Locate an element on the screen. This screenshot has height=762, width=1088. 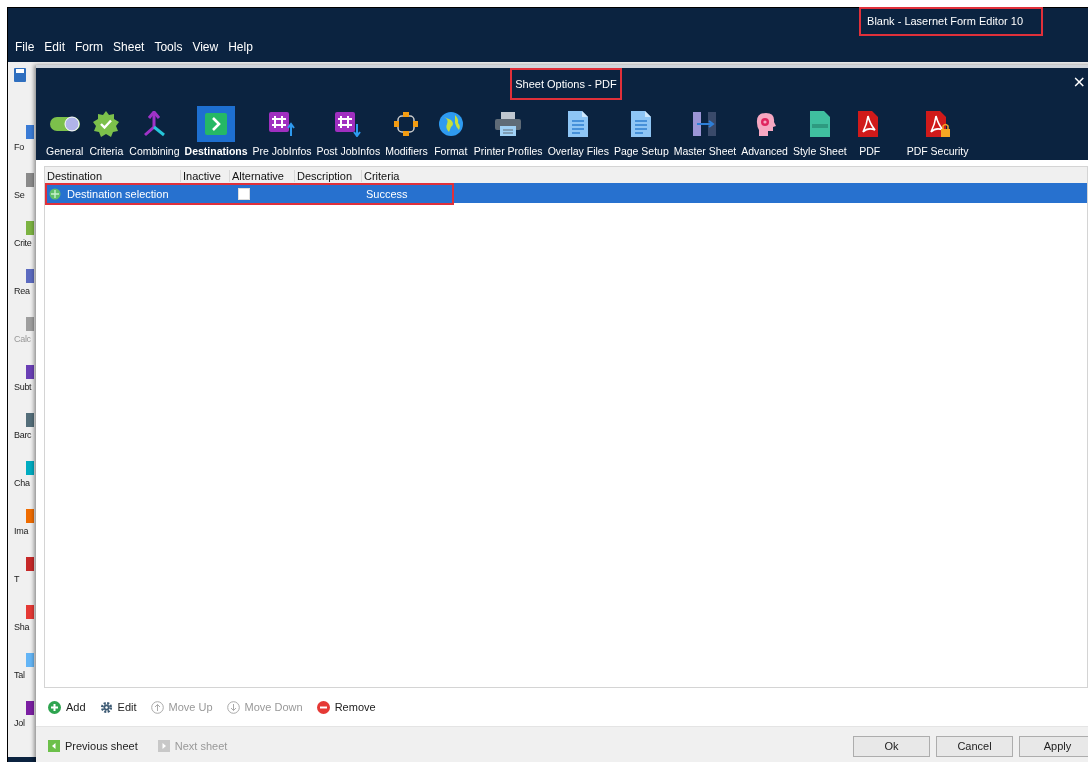
sheet-nav-button: Previous sheet is located at coordinates (93, 746).